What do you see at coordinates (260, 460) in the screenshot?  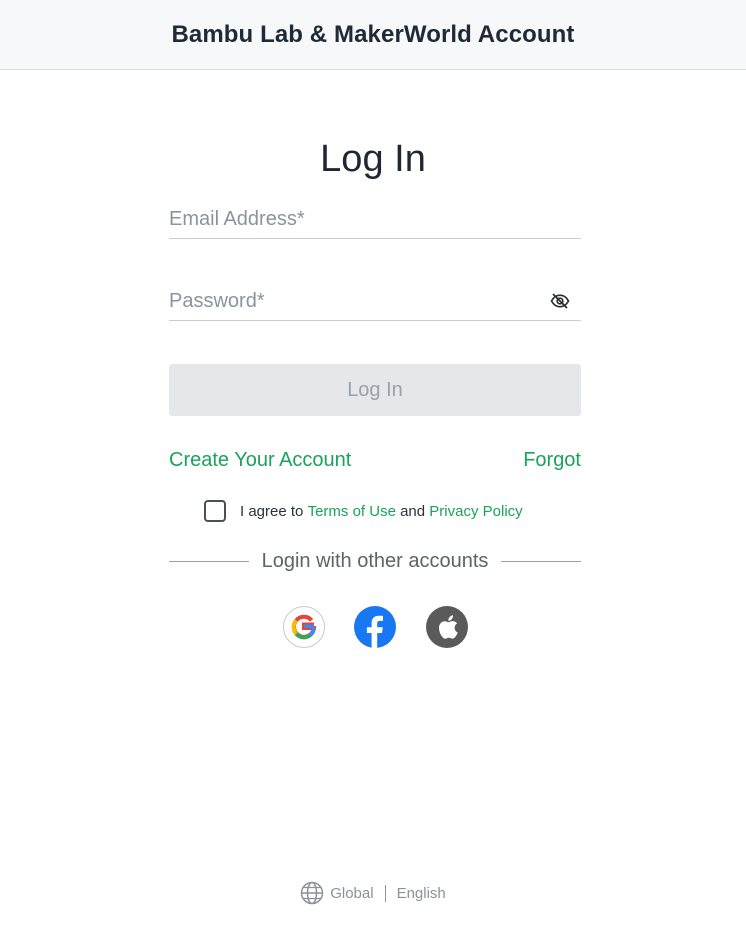 I see `create-account-link: Create Your Account` at bounding box center [260, 460].